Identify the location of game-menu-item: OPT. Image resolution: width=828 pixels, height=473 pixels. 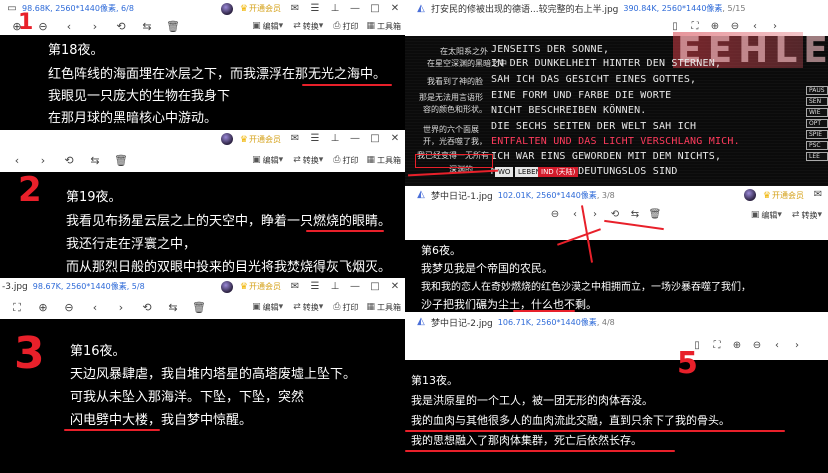
(817, 123).